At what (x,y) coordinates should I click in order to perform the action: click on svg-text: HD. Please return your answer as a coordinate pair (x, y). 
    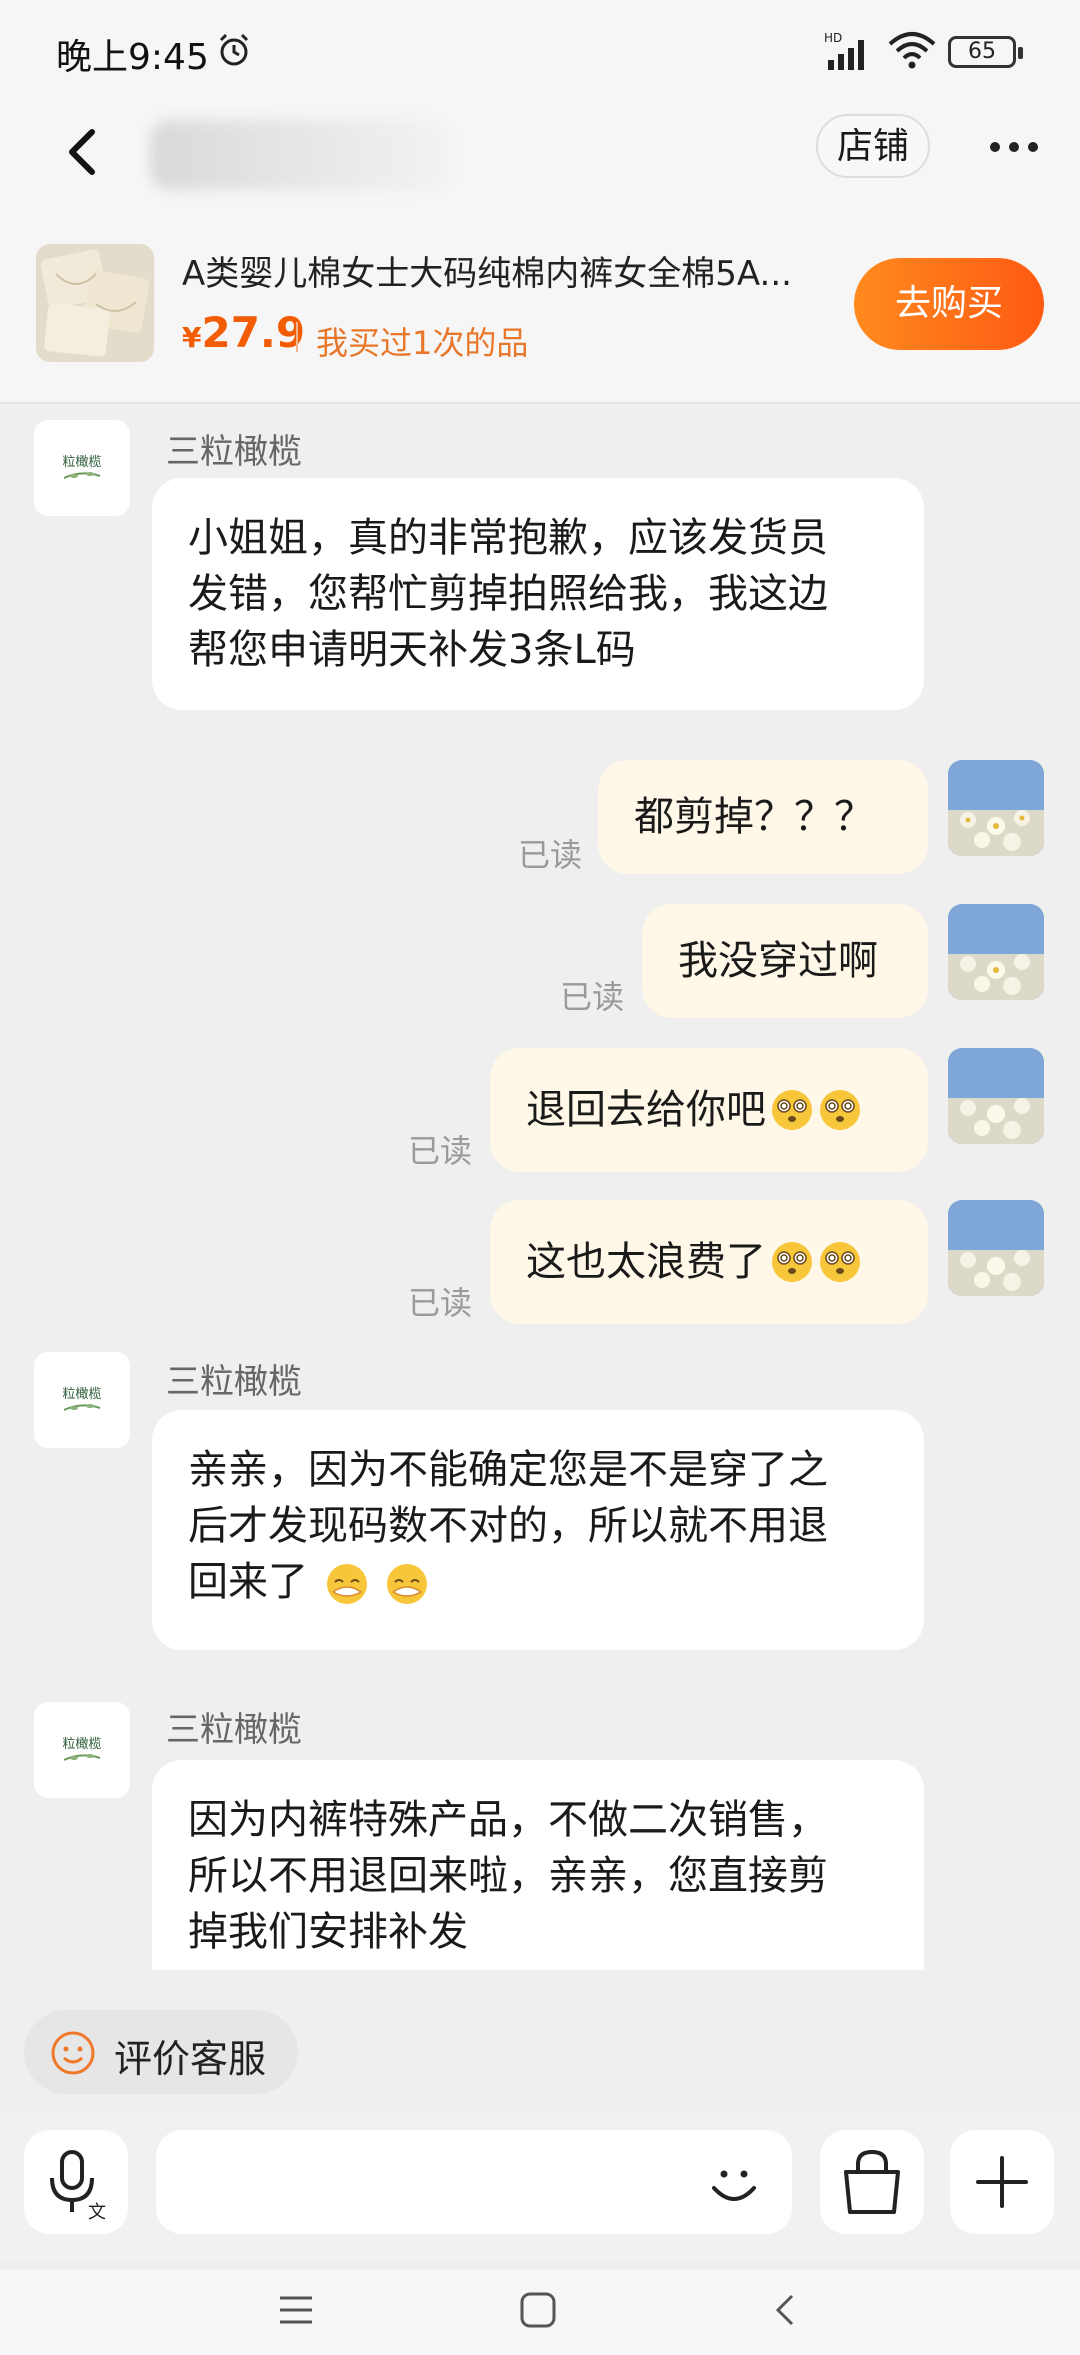
    Looking at the image, I should click on (833, 38).